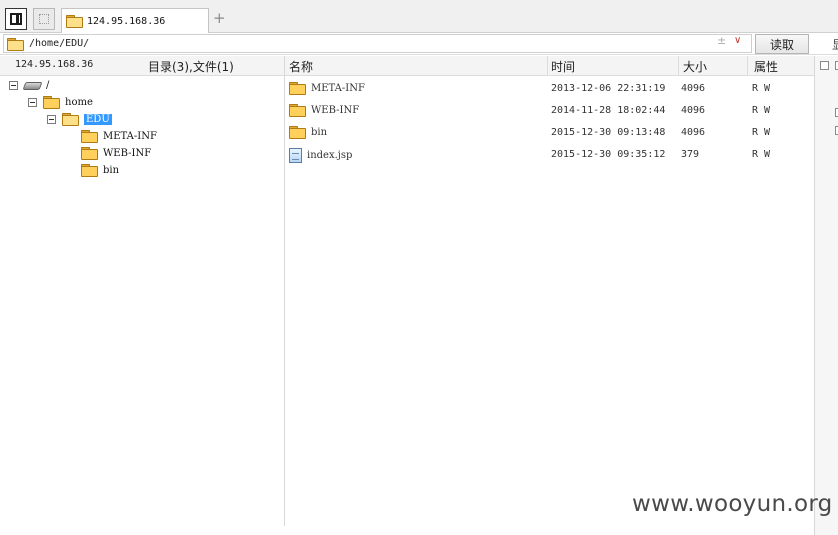 The image size is (838, 535). I want to click on side-panel, so click(826, 295).